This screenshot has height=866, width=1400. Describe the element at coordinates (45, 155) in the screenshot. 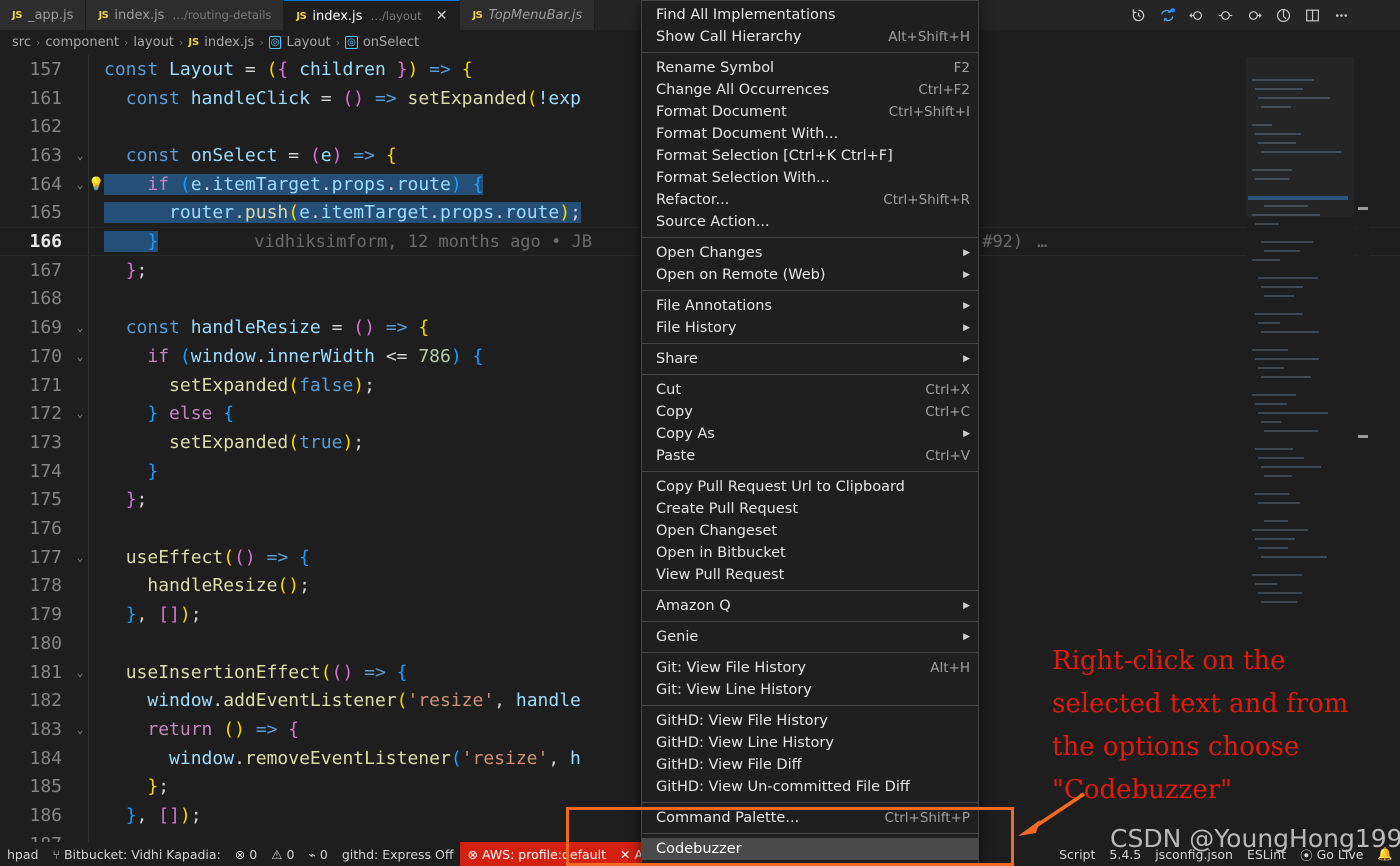

I see `line-number: 163` at that location.